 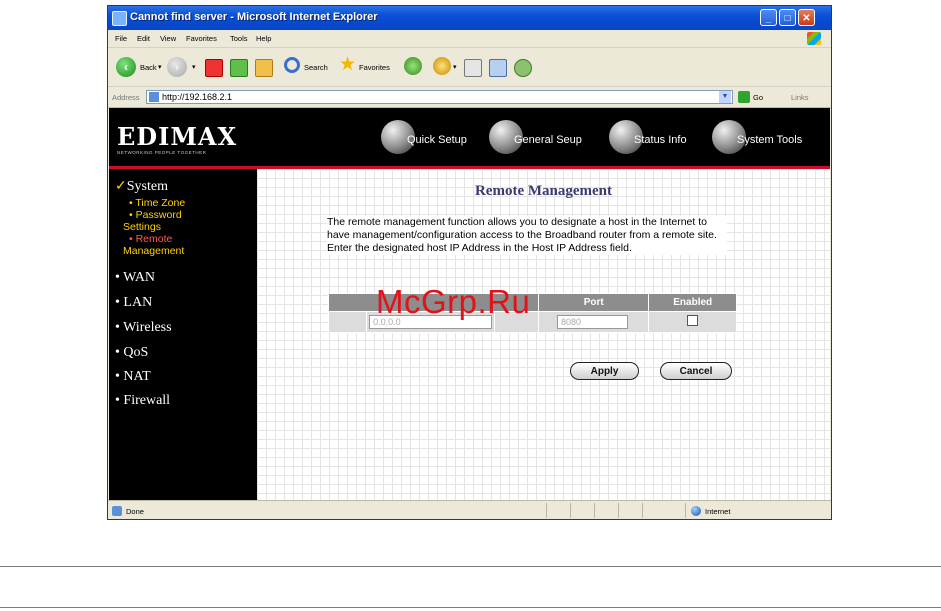 What do you see at coordinates (660, 140) in the screenshot?
I see `nav-status-info: Status Info` at bounding box center [660, 140].